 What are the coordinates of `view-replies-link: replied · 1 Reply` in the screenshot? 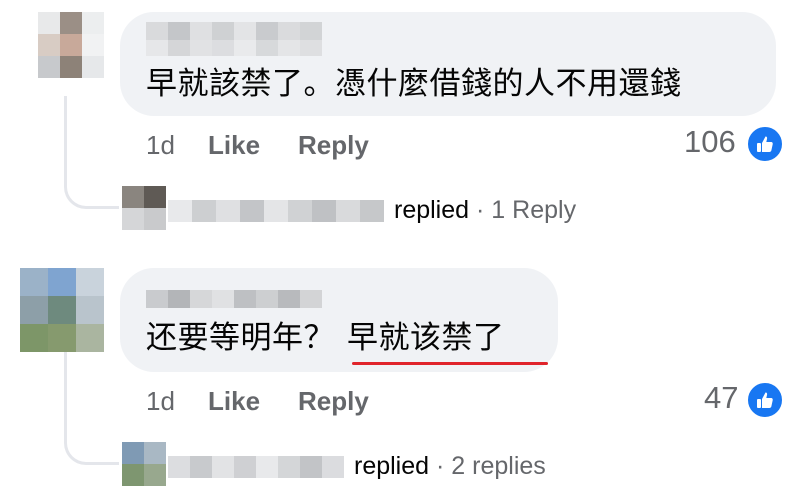 It's located at (485, 210).